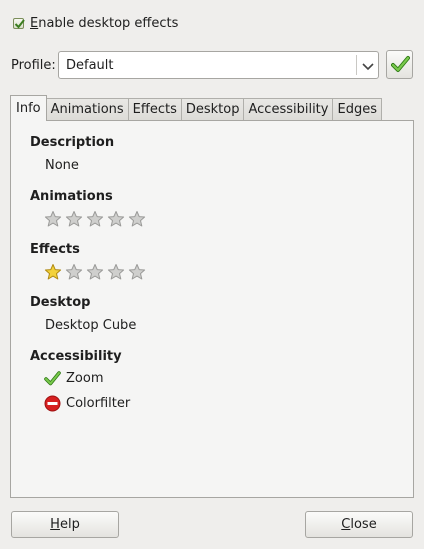  I want to click on accessibility-title: Accessibility, so click(76, 356).